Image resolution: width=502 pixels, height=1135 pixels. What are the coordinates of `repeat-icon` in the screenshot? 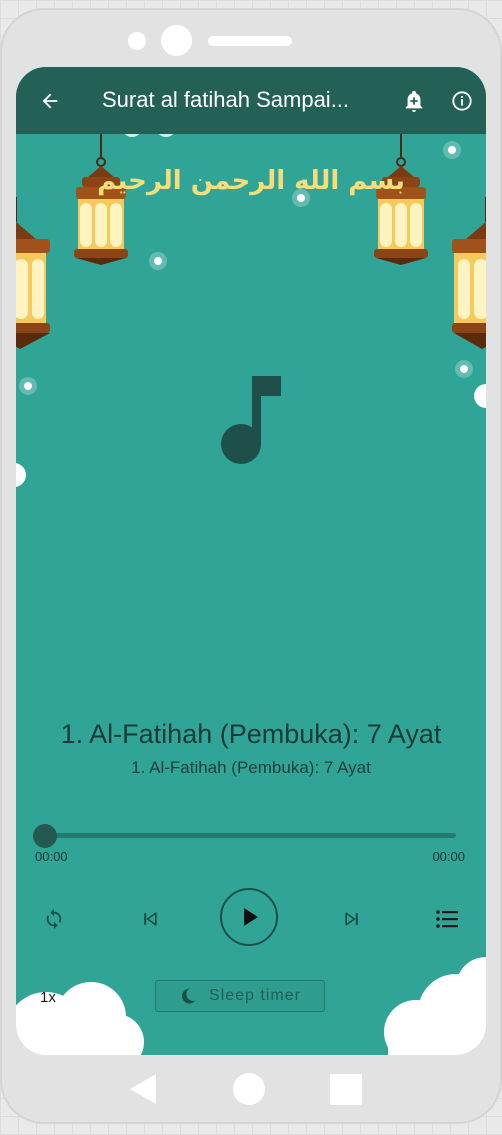 It's located at (54, 919).